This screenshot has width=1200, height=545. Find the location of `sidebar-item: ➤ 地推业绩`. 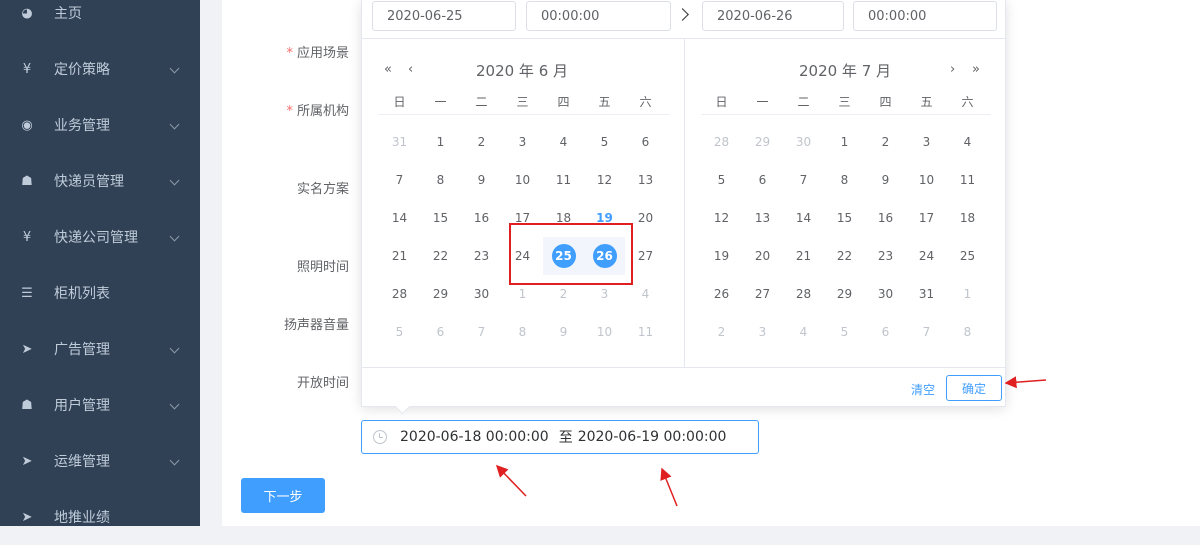

sidebar-item: ➤ 地推业绩 is located at coordinates (100, 517).